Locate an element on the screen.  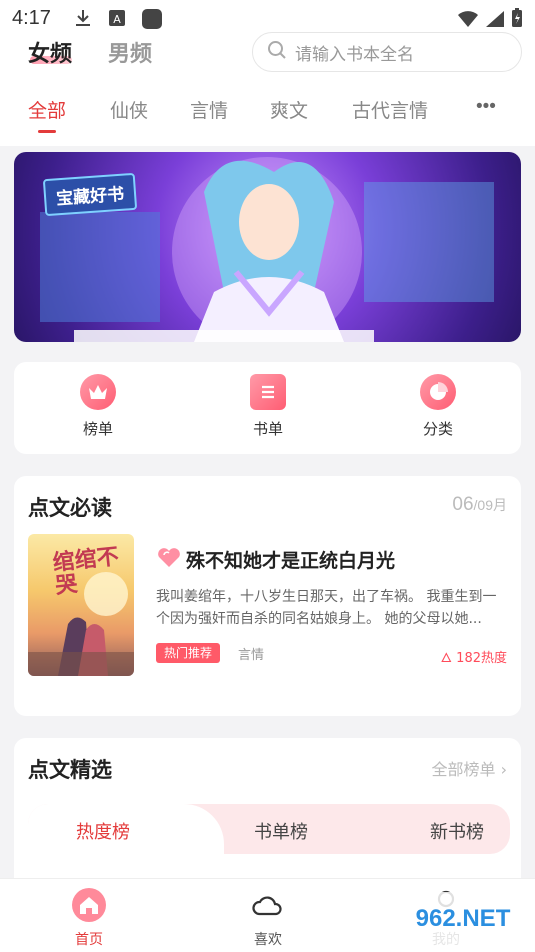
cloud-icon is located at coordinates (268, 911).